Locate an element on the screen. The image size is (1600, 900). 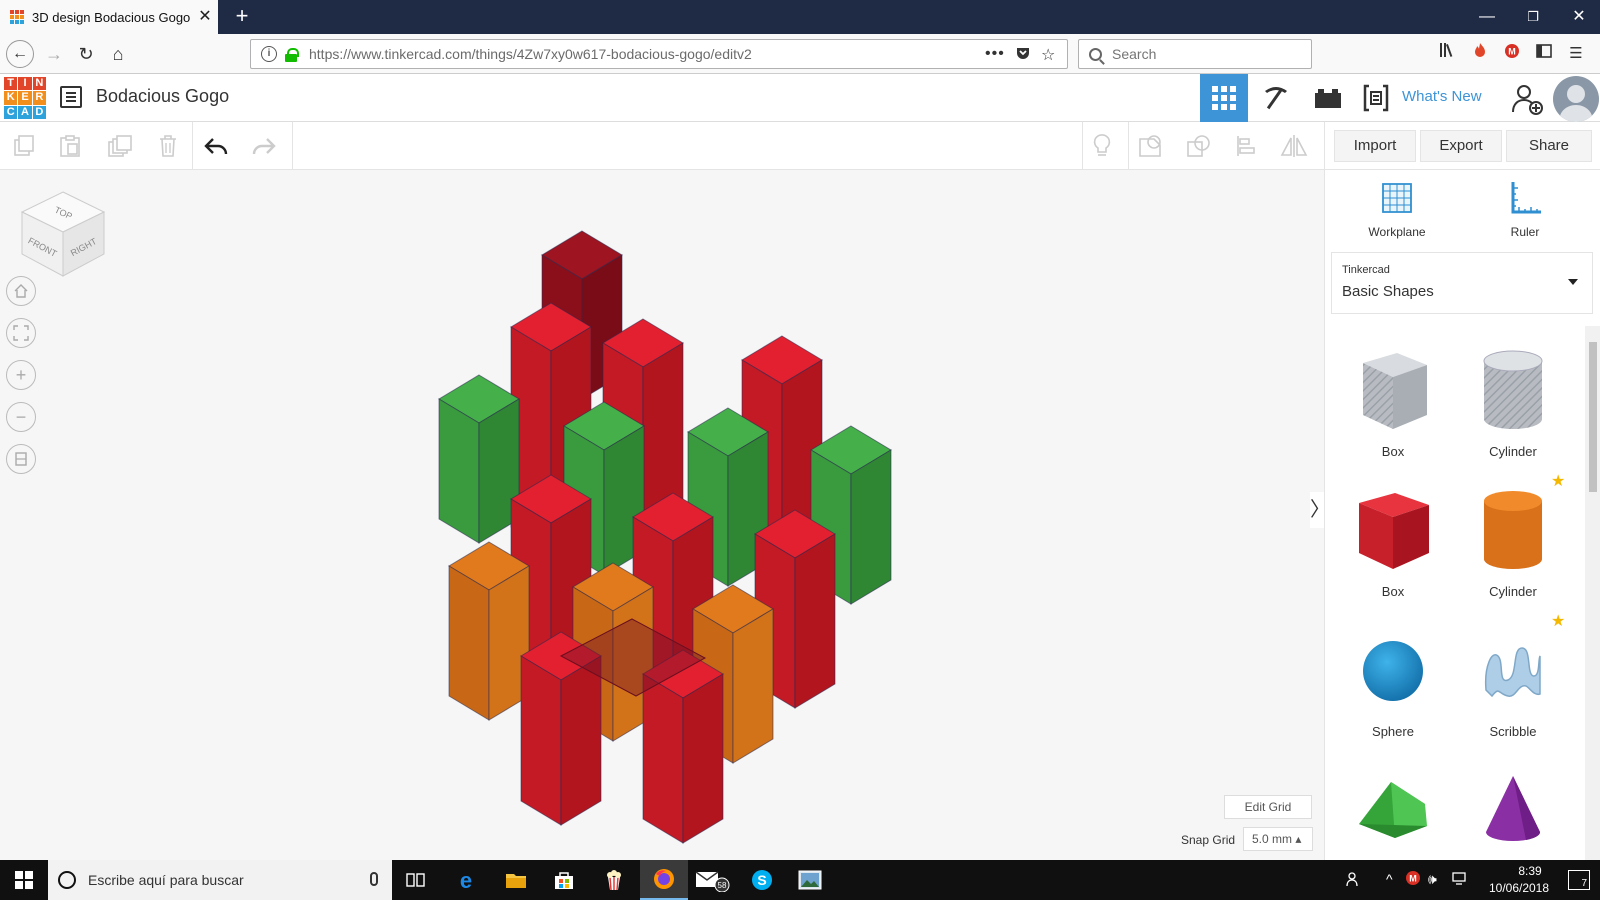
store-icon is located at coordinates (564, 880).